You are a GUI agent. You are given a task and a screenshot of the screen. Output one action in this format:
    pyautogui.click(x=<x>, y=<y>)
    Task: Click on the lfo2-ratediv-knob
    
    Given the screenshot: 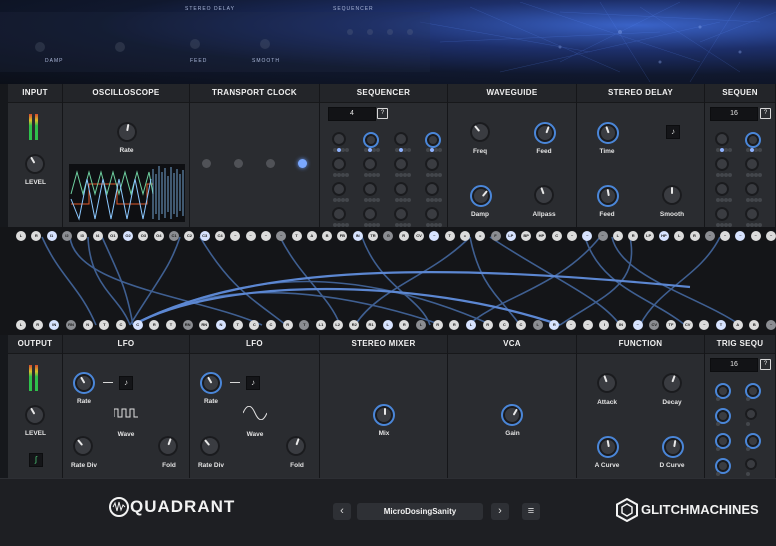 What is the action you would take?
    pyautogui.click(x=210, y=446)
    